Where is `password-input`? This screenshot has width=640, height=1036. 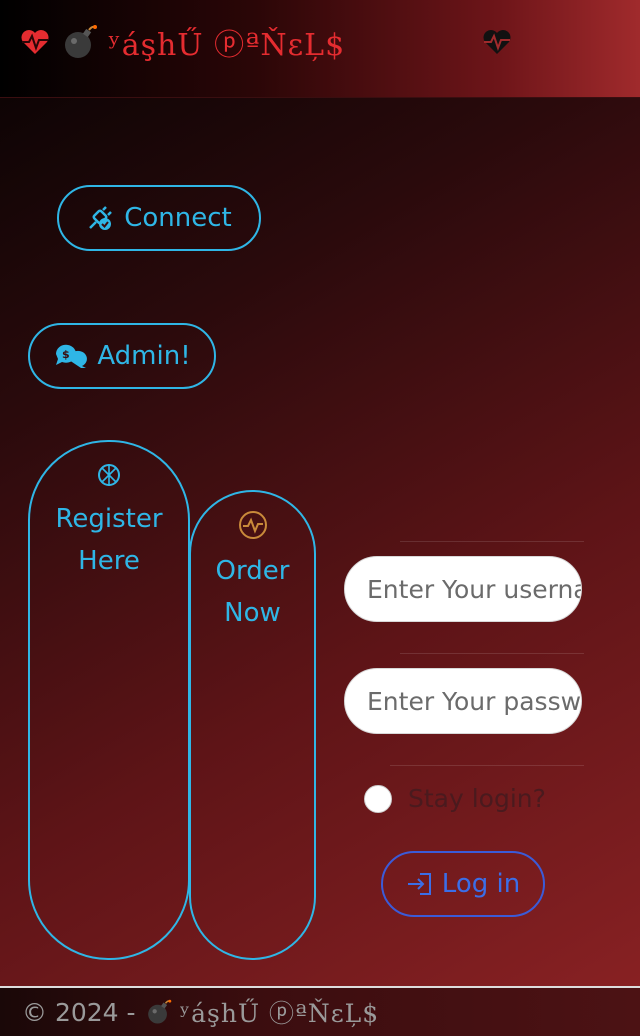
password-input is located at coordinates (474, 701).